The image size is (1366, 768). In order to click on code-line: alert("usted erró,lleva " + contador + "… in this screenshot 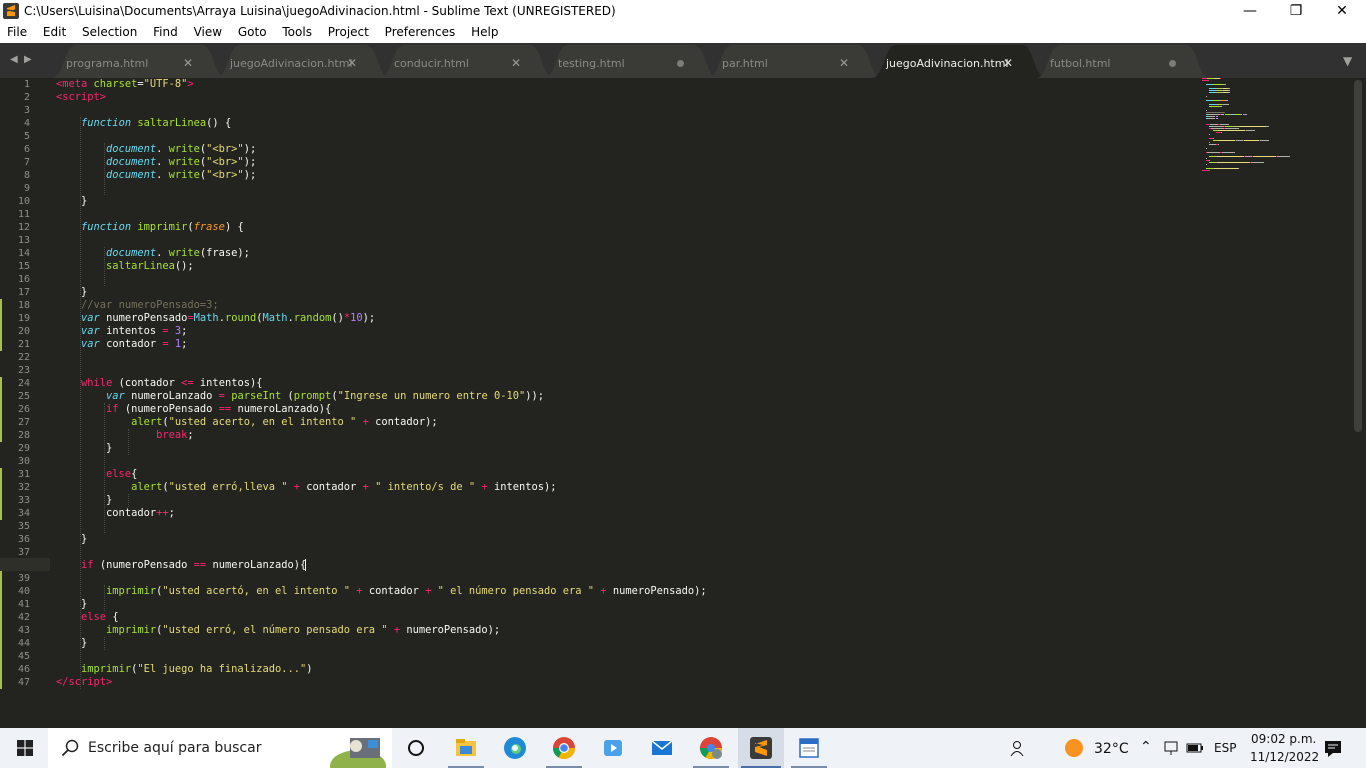, I will do `click(306, 487)`.